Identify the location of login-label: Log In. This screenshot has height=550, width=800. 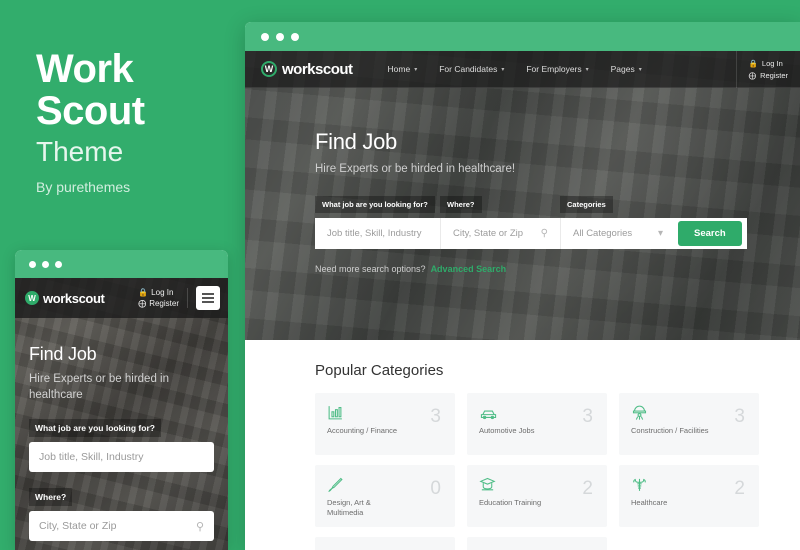
(772, 63).